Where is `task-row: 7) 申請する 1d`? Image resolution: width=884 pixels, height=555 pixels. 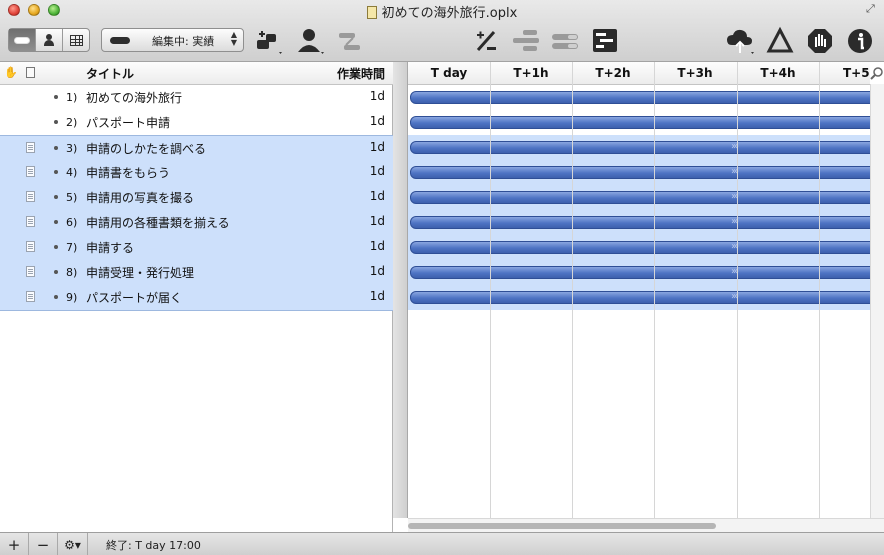 task-row: 7) 申請する 1d is located at coordinates (196, 247).